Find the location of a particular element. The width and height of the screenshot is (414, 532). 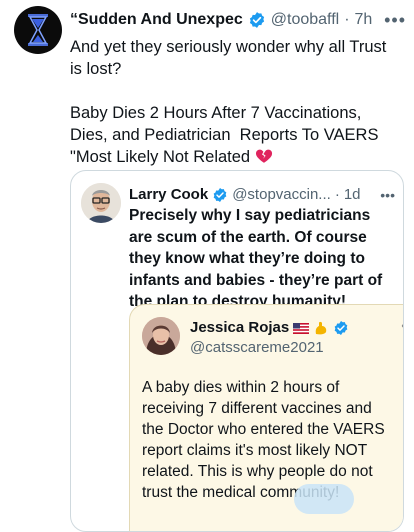

nested-author-avatar is located at coordinates (161, 336).